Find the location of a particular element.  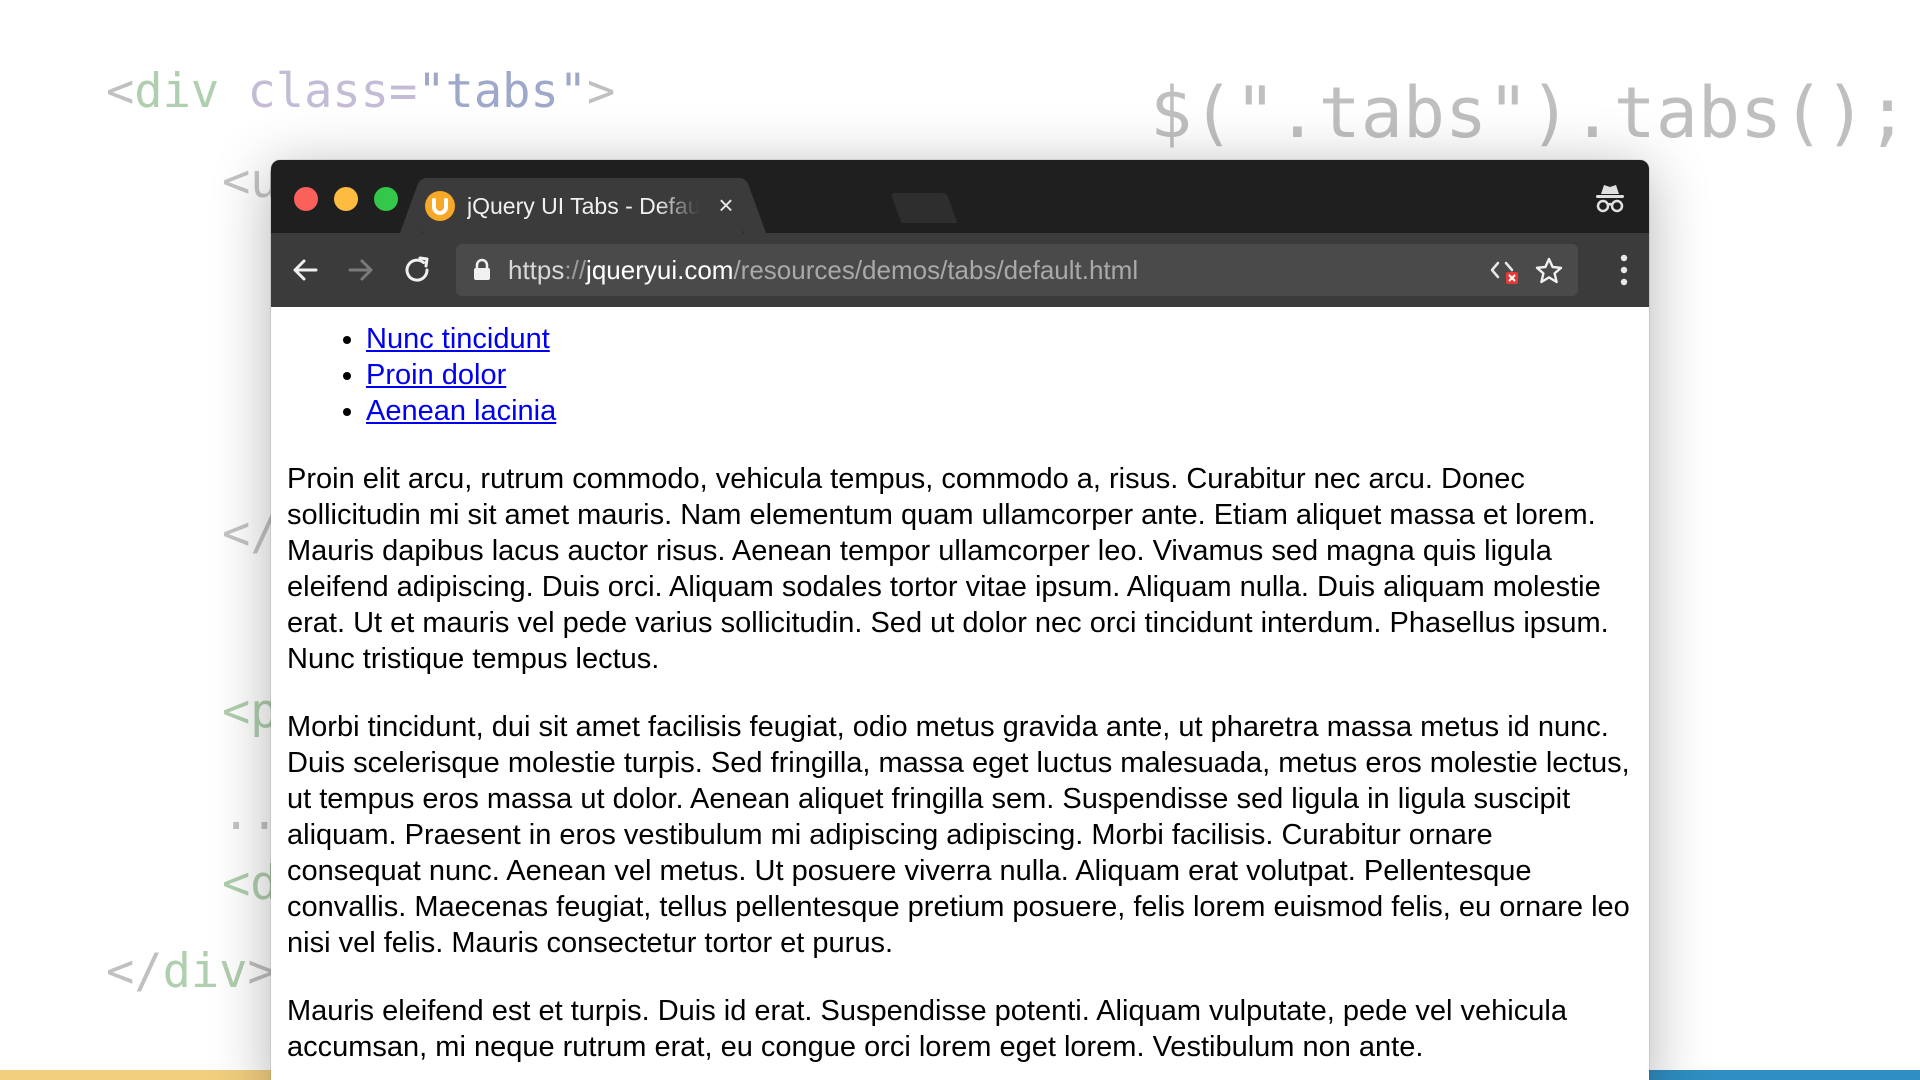

tab-close-icon: × is located at coordinates (726, 205).